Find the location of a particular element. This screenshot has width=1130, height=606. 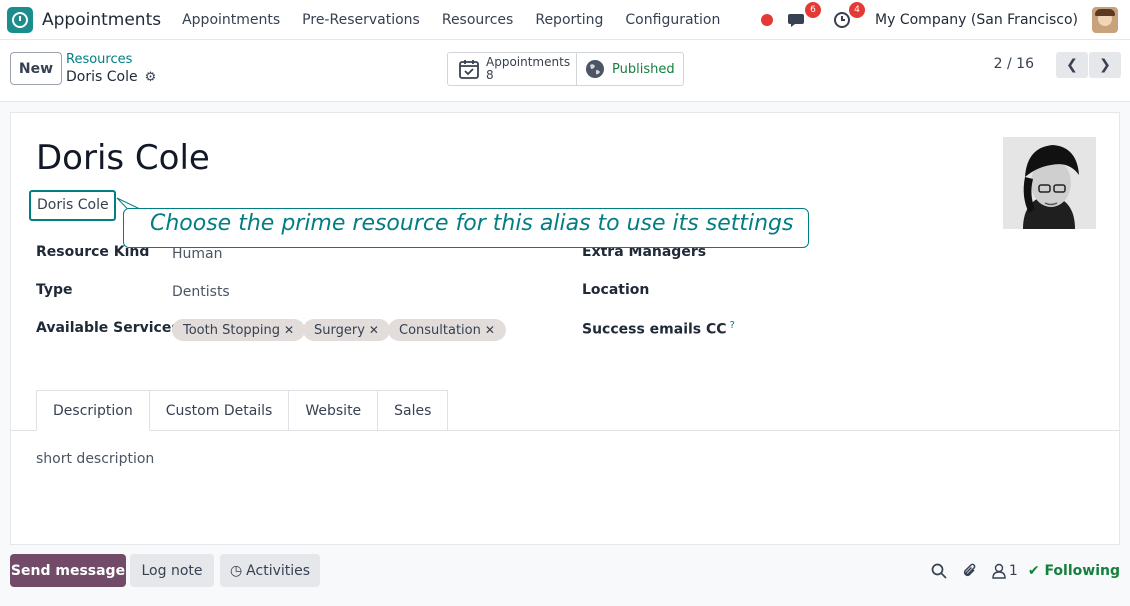

following-button: ✔ Following is located at coordinates (1074, 571).